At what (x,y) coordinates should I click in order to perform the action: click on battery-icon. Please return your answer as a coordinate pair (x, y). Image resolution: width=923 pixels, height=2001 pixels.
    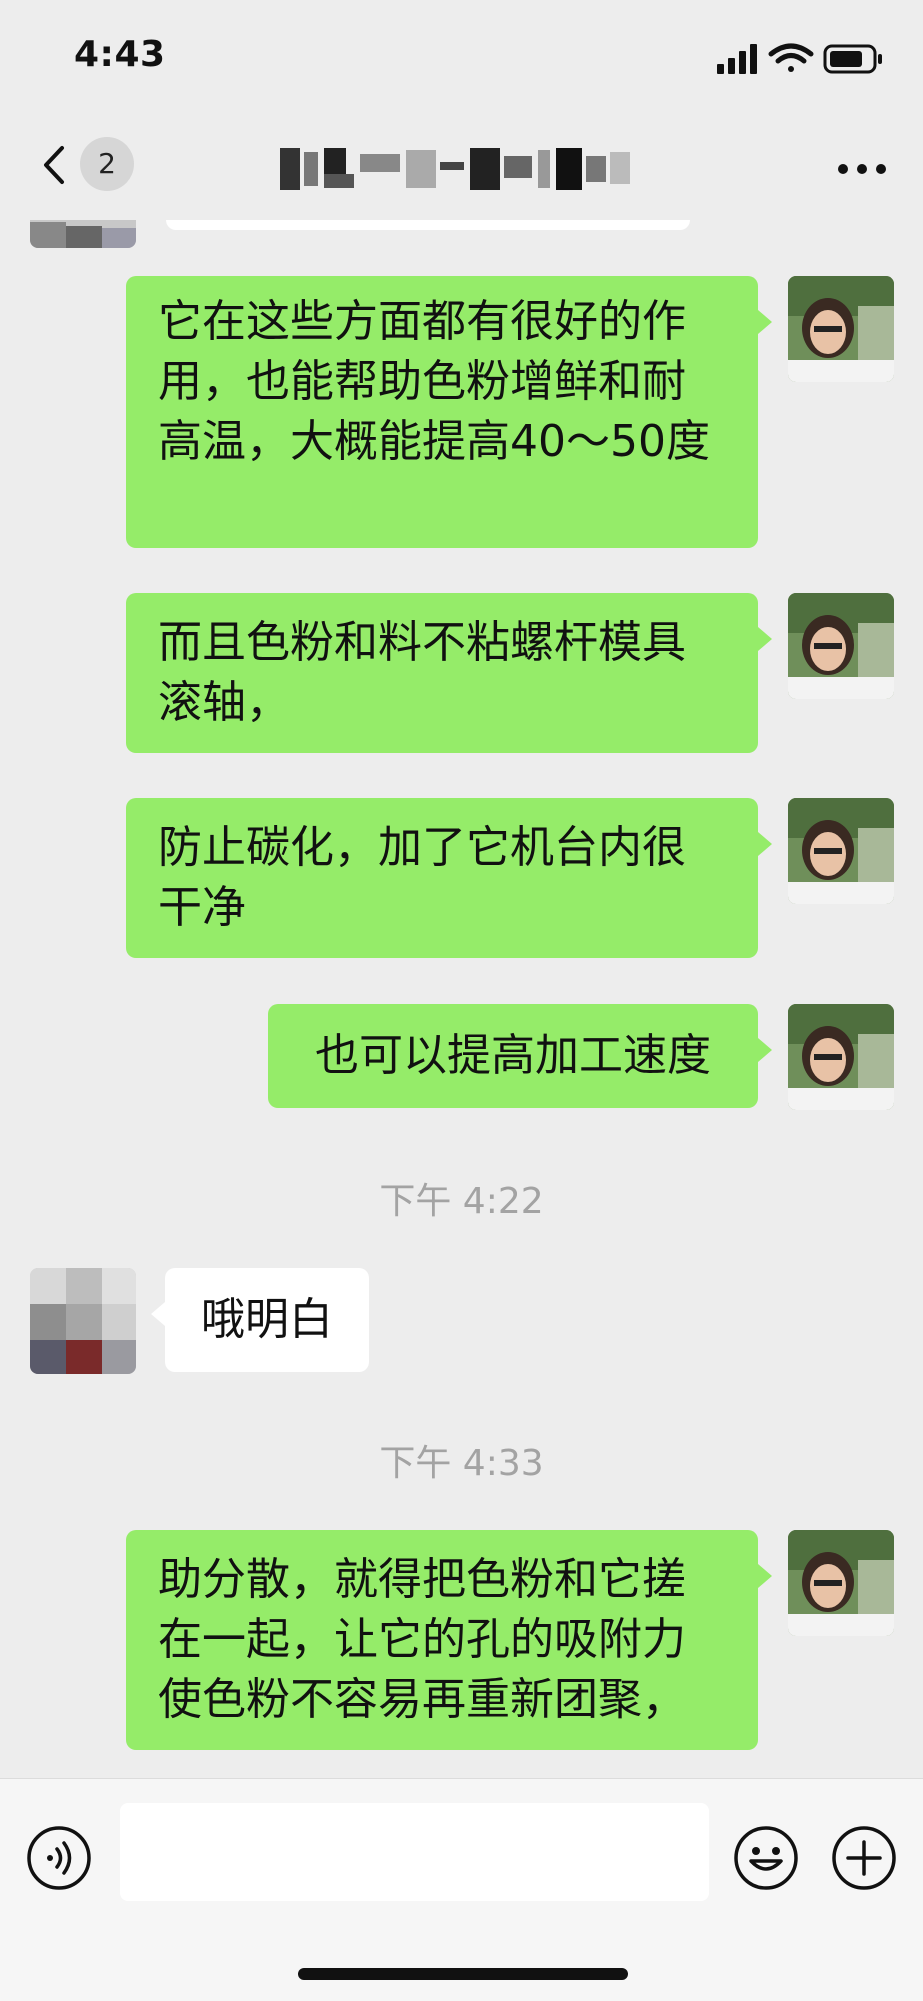
    Looking at the image, I should click on (852, 59).